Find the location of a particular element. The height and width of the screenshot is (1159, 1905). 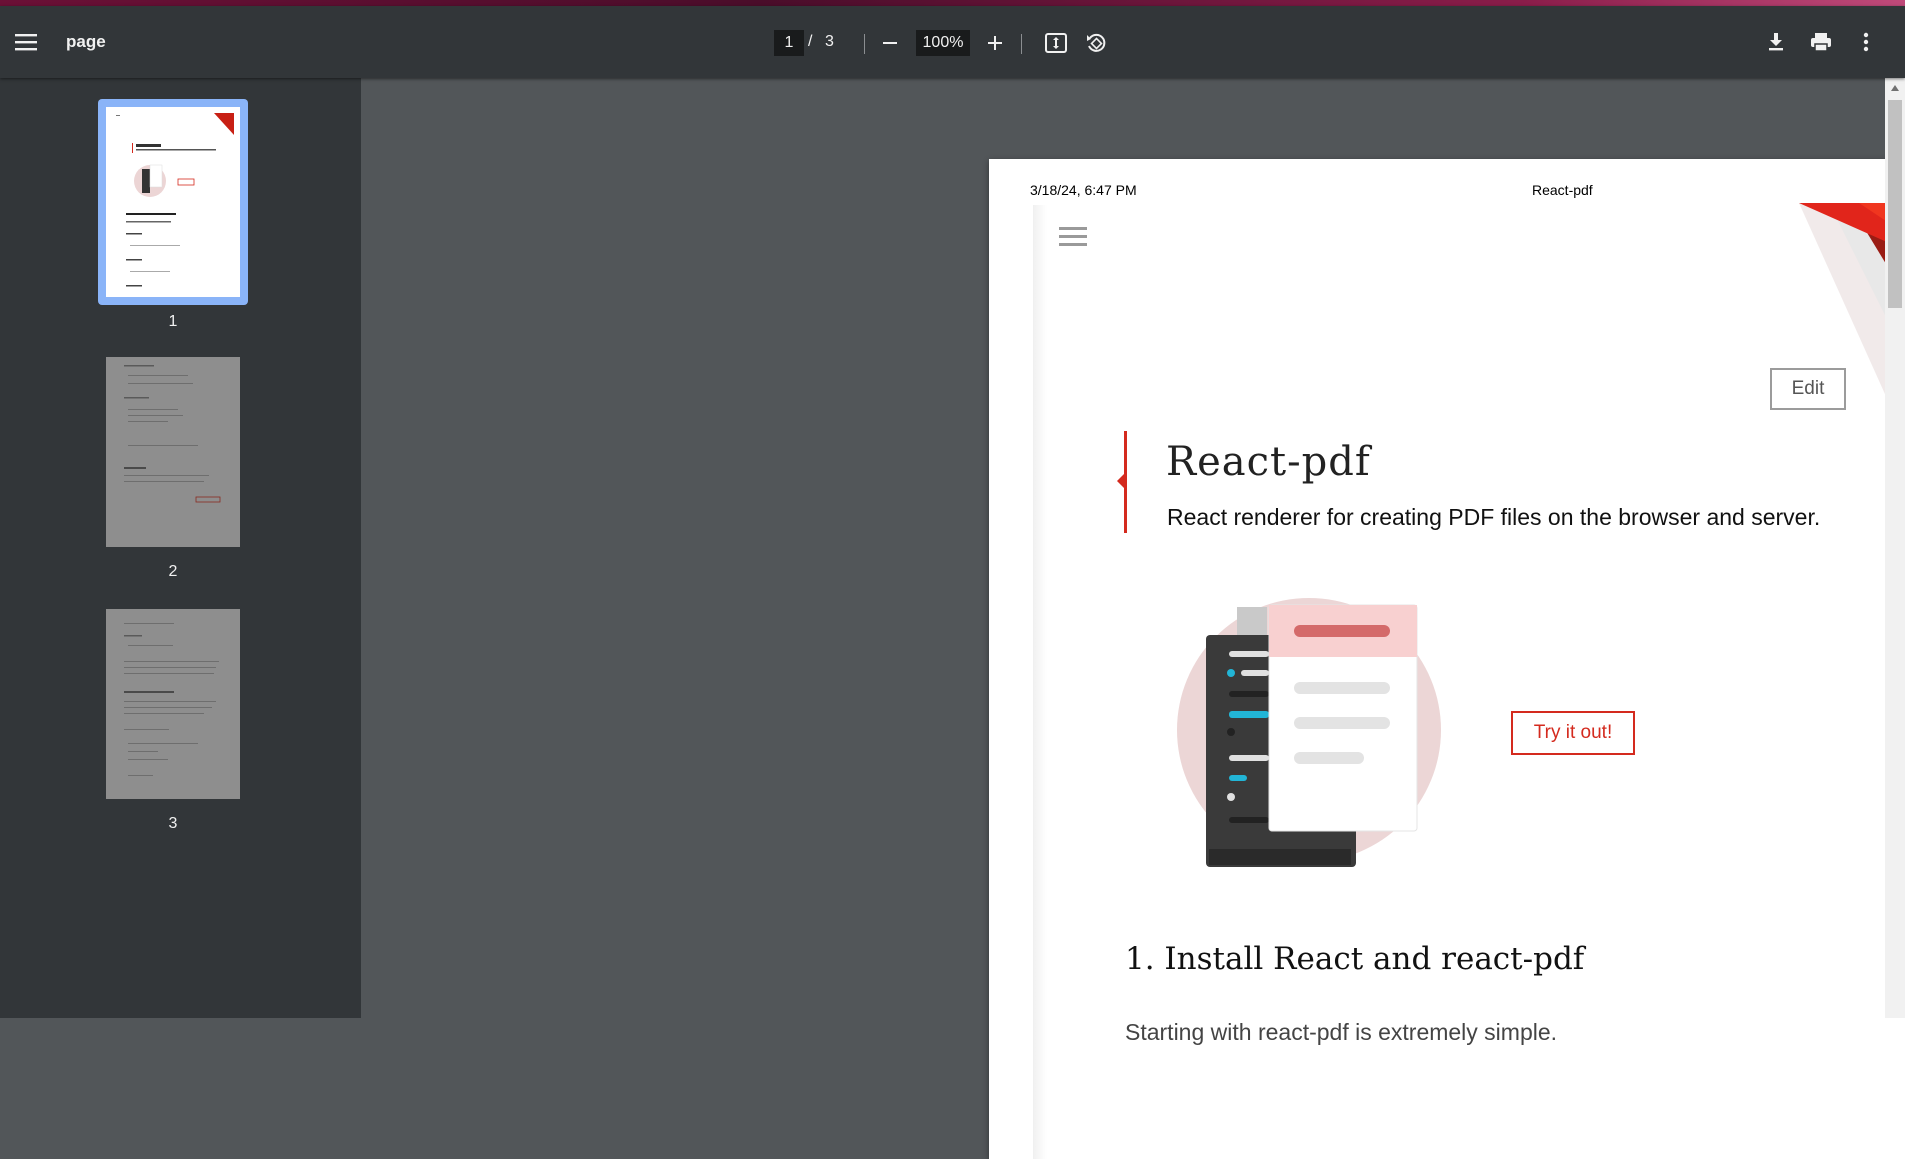

thumbnail-number: 2 is located at coordinates (173, 571).